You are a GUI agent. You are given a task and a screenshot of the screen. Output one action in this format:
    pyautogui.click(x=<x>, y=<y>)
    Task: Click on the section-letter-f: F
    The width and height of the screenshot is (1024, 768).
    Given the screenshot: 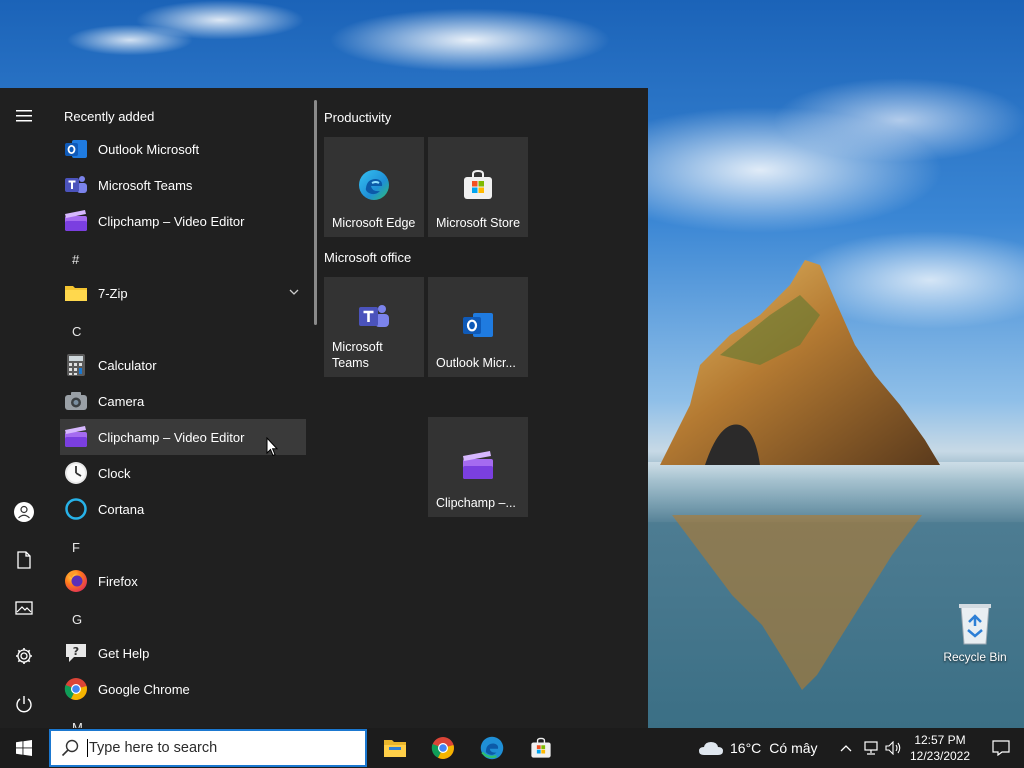 What is the action you would take?
    pyautogui.click(x=76, y=547)
    